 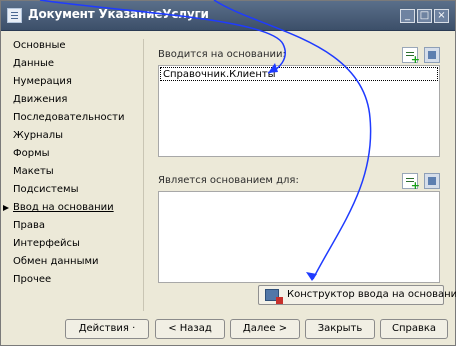 I want to click on title-bar: Документ УказаниеУслуги _ □ ×, so click(x=228, y=16).